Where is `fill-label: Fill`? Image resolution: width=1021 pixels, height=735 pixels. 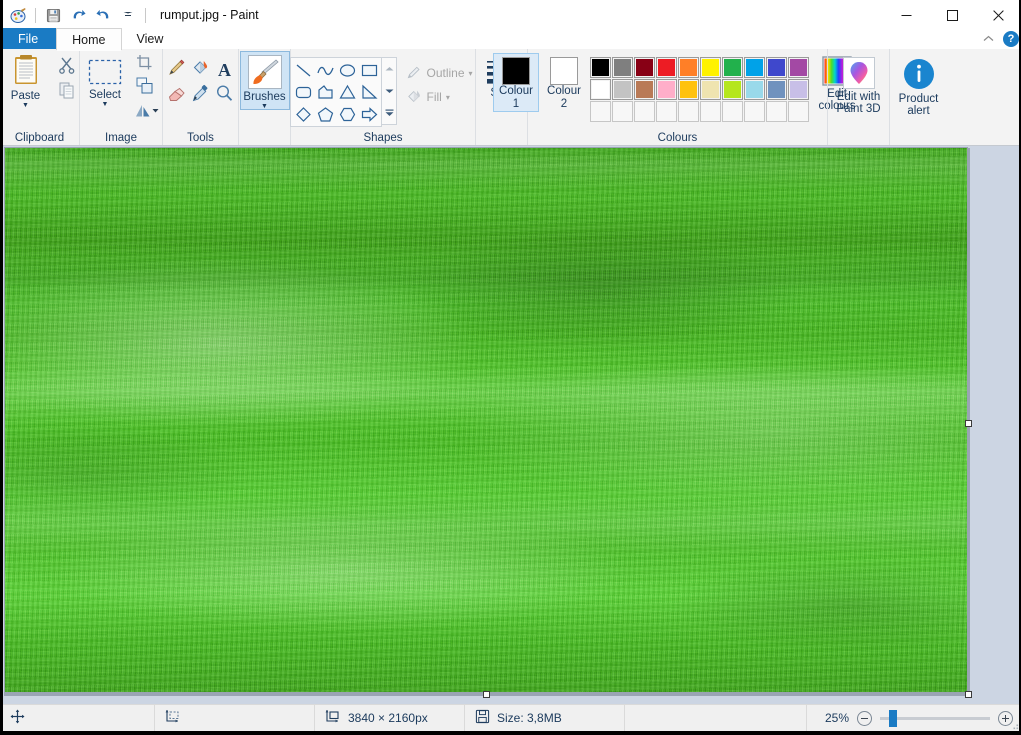
fill-label: Fill is located at coordinates (434, 97).